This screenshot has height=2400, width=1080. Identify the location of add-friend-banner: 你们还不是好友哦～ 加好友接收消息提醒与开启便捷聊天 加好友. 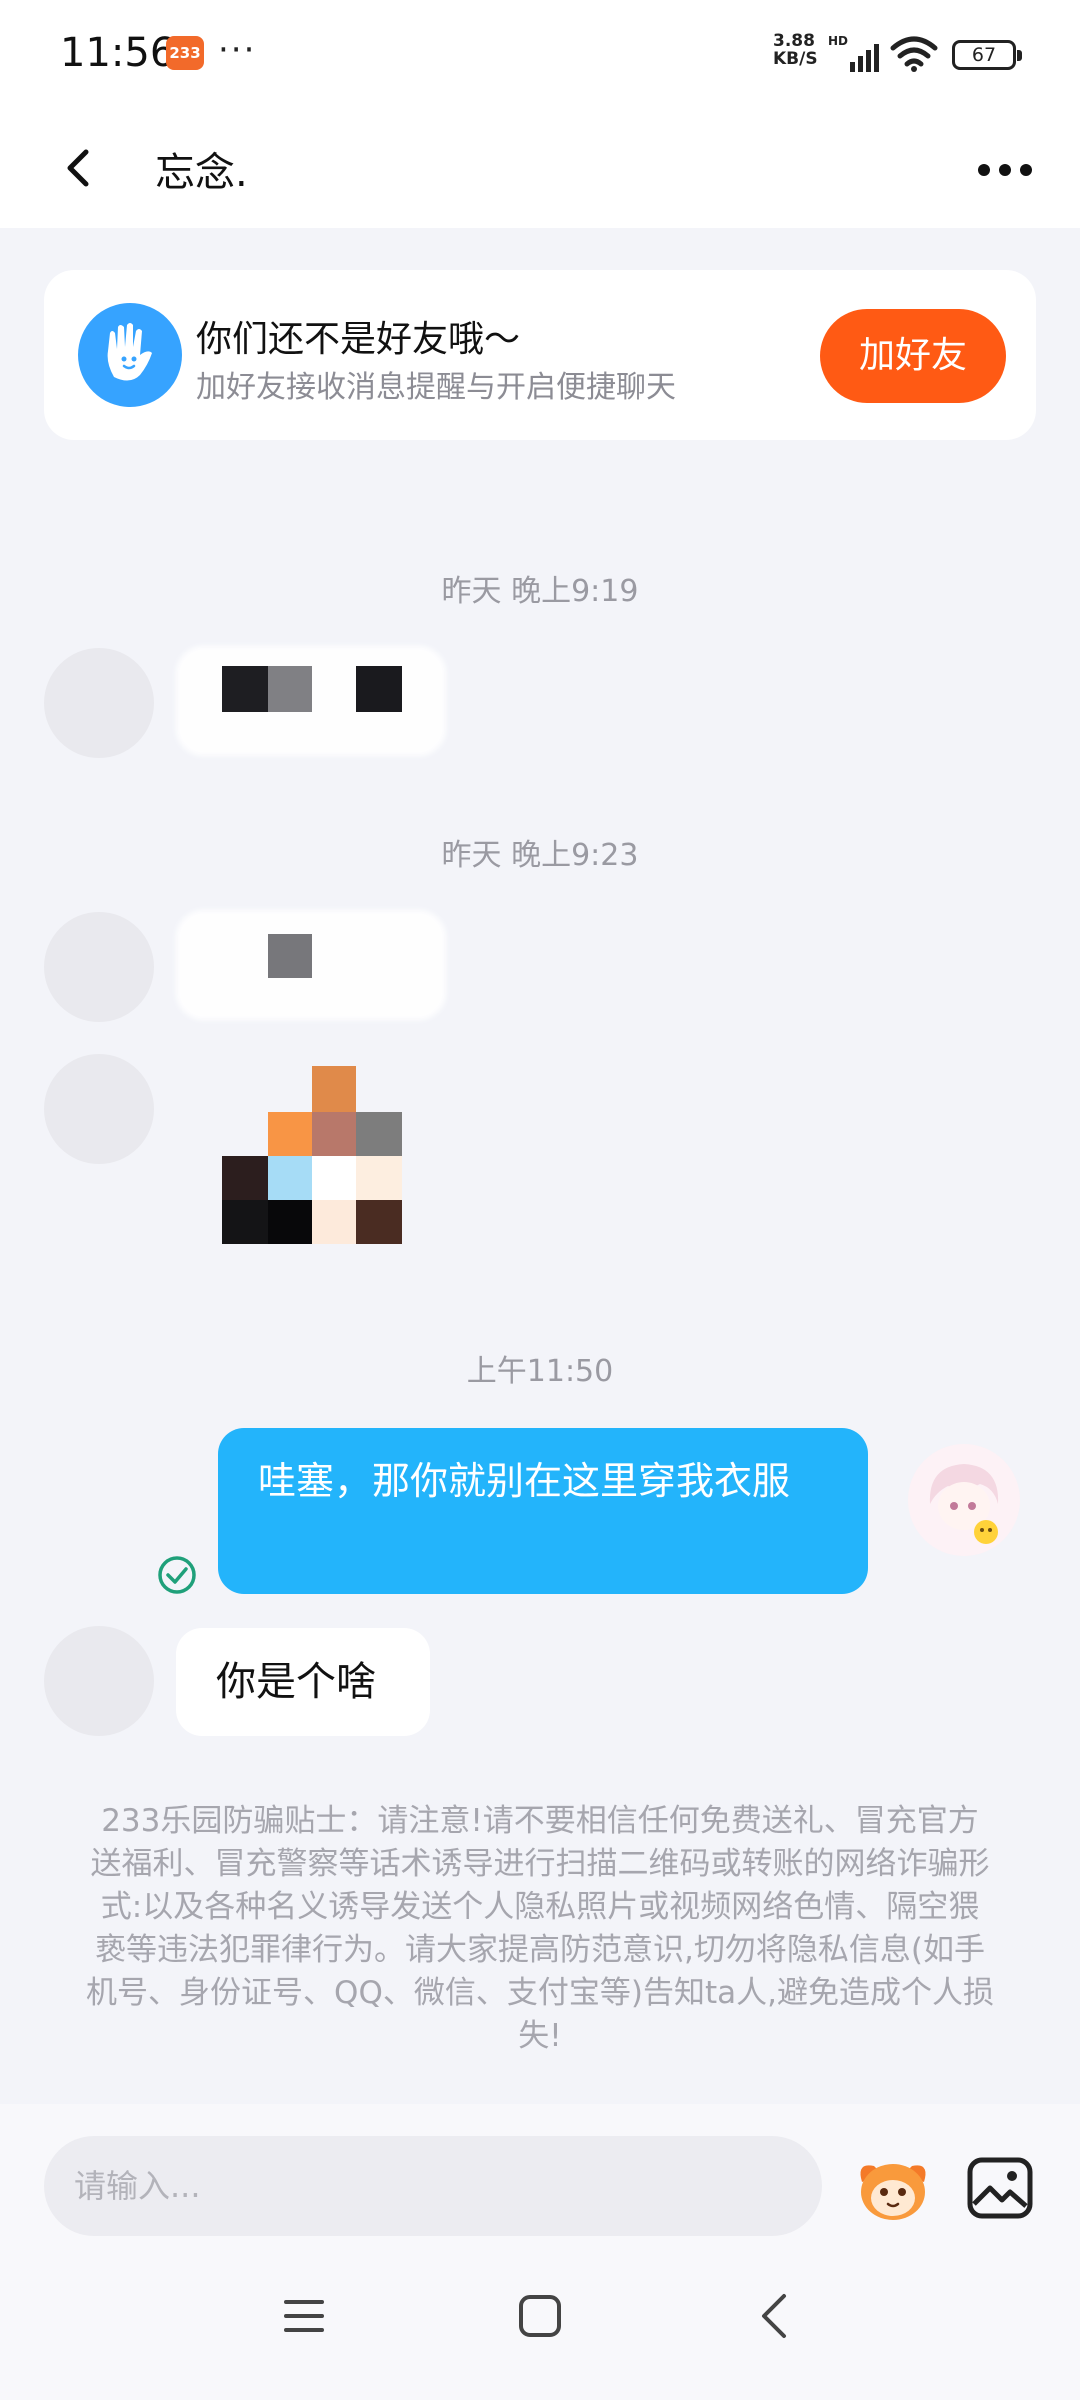
(540, 355).